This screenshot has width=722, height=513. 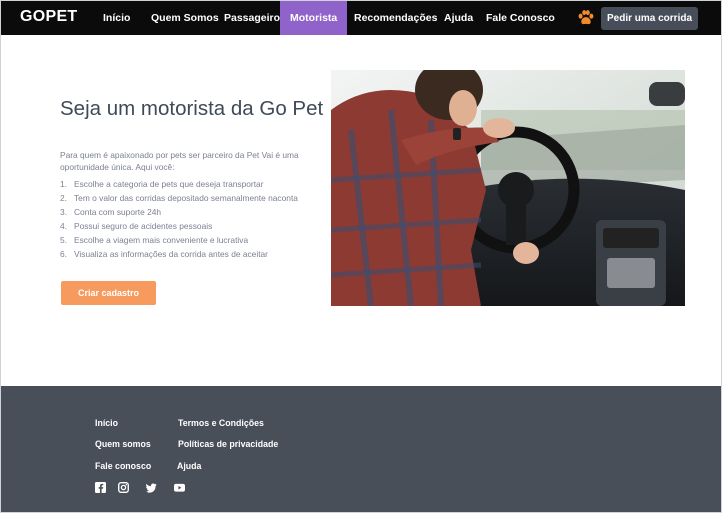 What do you see at coordinates (395, 18) in the screenshot?
I see `nav-item-recomendacoes: Recomendações` at bounding box center [395, 18].